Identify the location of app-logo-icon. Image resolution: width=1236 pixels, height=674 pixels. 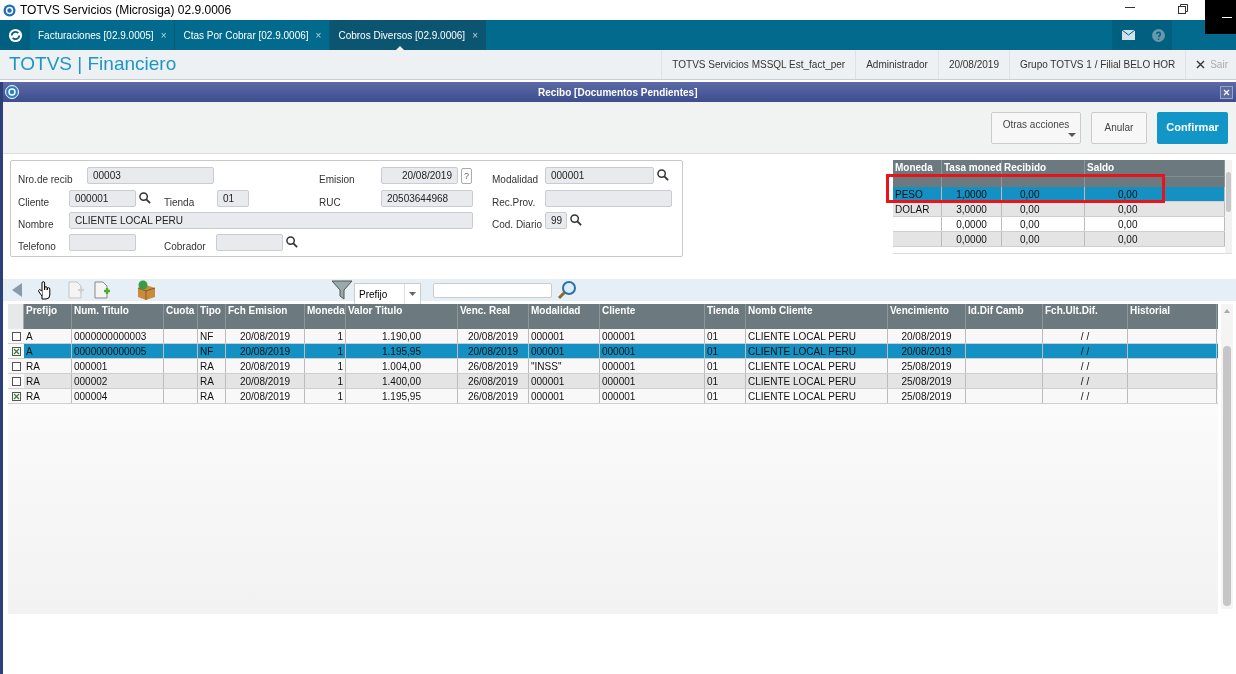
(9, 10).